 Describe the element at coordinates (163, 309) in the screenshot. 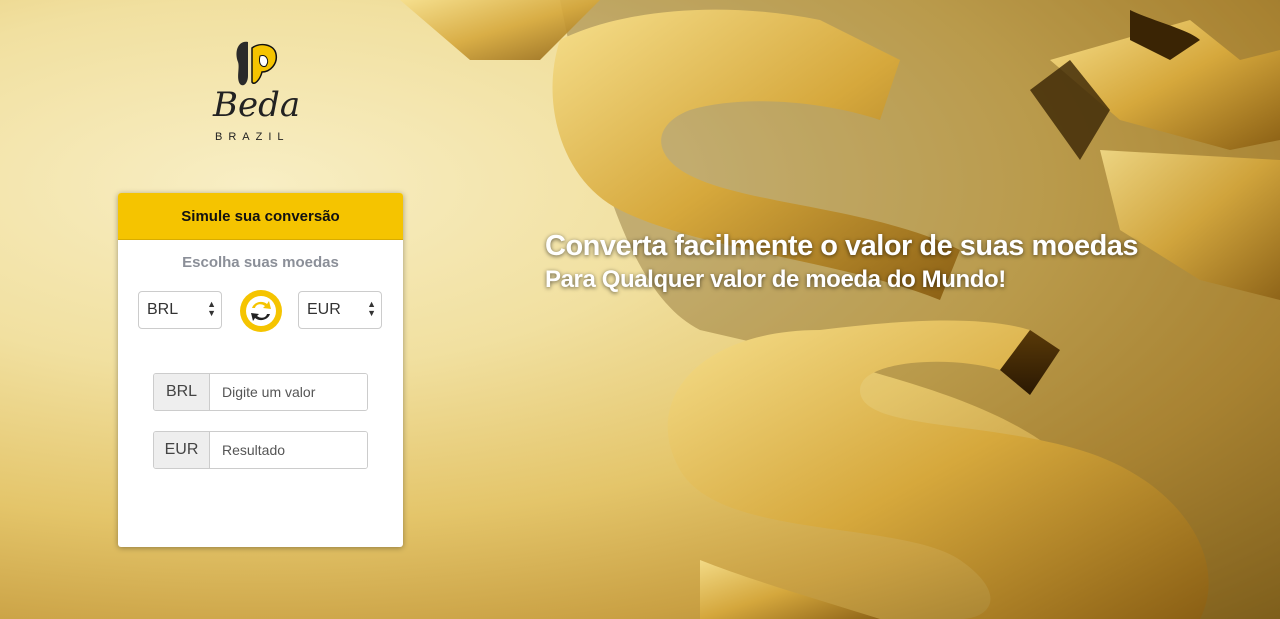

I see `from-currency-value: BRL` at that location.